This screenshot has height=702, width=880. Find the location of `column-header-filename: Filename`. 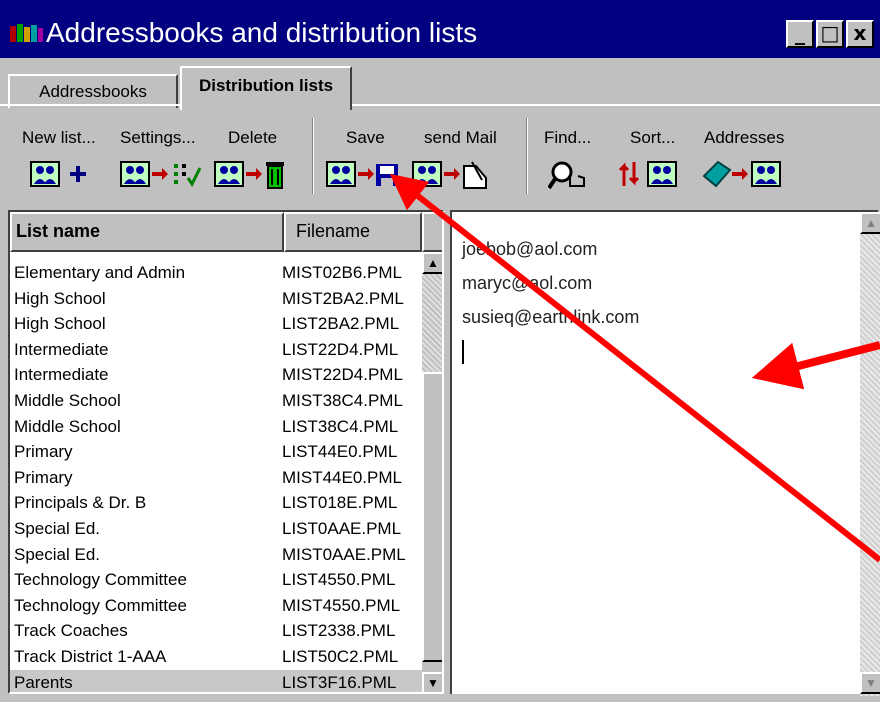

column-header-filename: Filename is located at coordinates (353, 232).